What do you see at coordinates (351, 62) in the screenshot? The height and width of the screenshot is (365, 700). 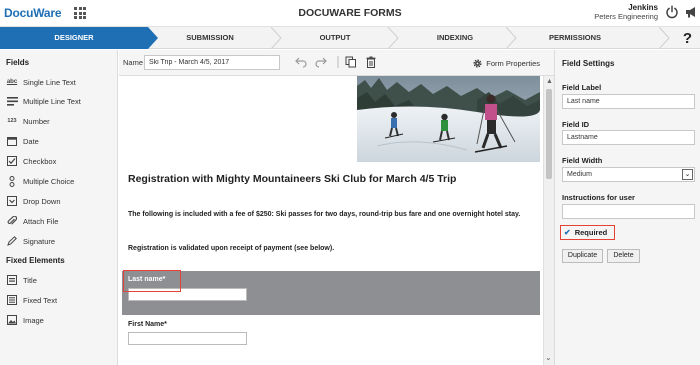 I see `copy-icon` at bounding box center [351, 62].